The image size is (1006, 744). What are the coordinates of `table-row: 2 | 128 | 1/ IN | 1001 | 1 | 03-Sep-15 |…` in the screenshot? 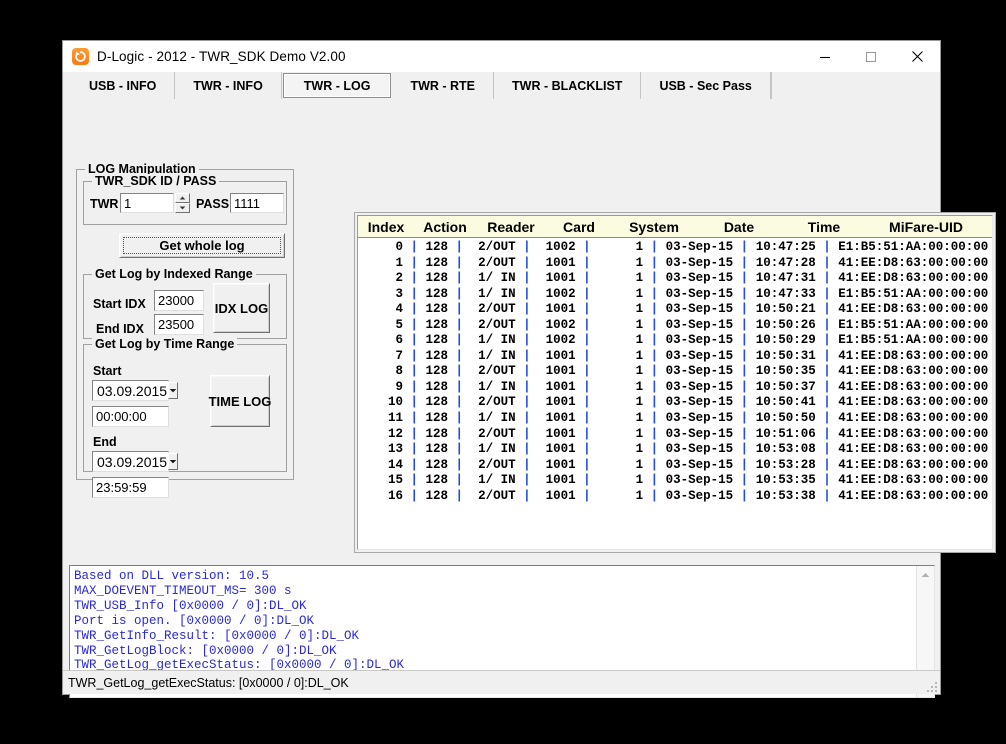 It's located at (675, 279).